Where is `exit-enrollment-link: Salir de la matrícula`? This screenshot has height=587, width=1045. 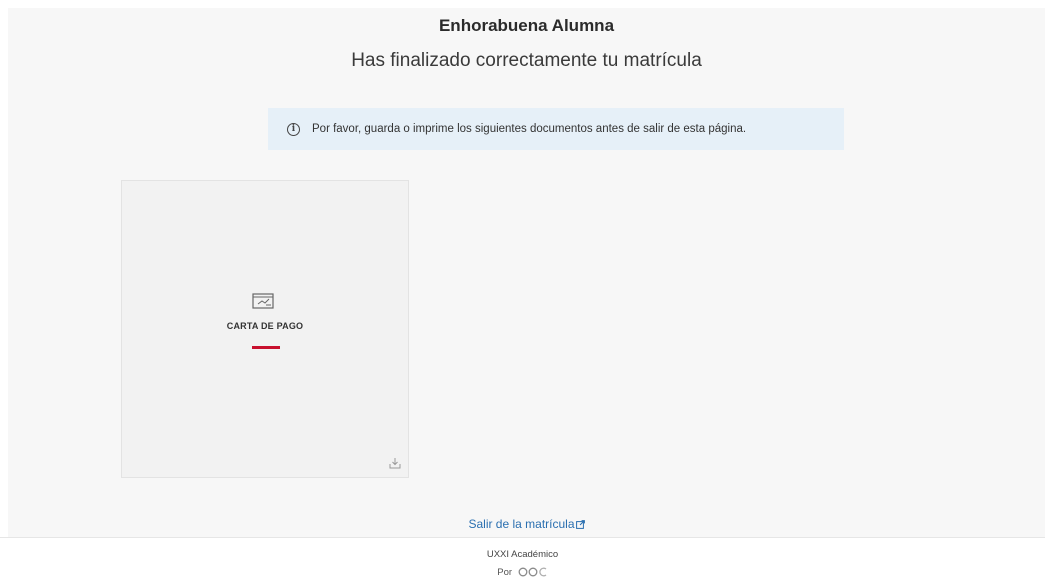
exit-enrollment-link: Salir de la matrícula is located at coordinates (526, 524).